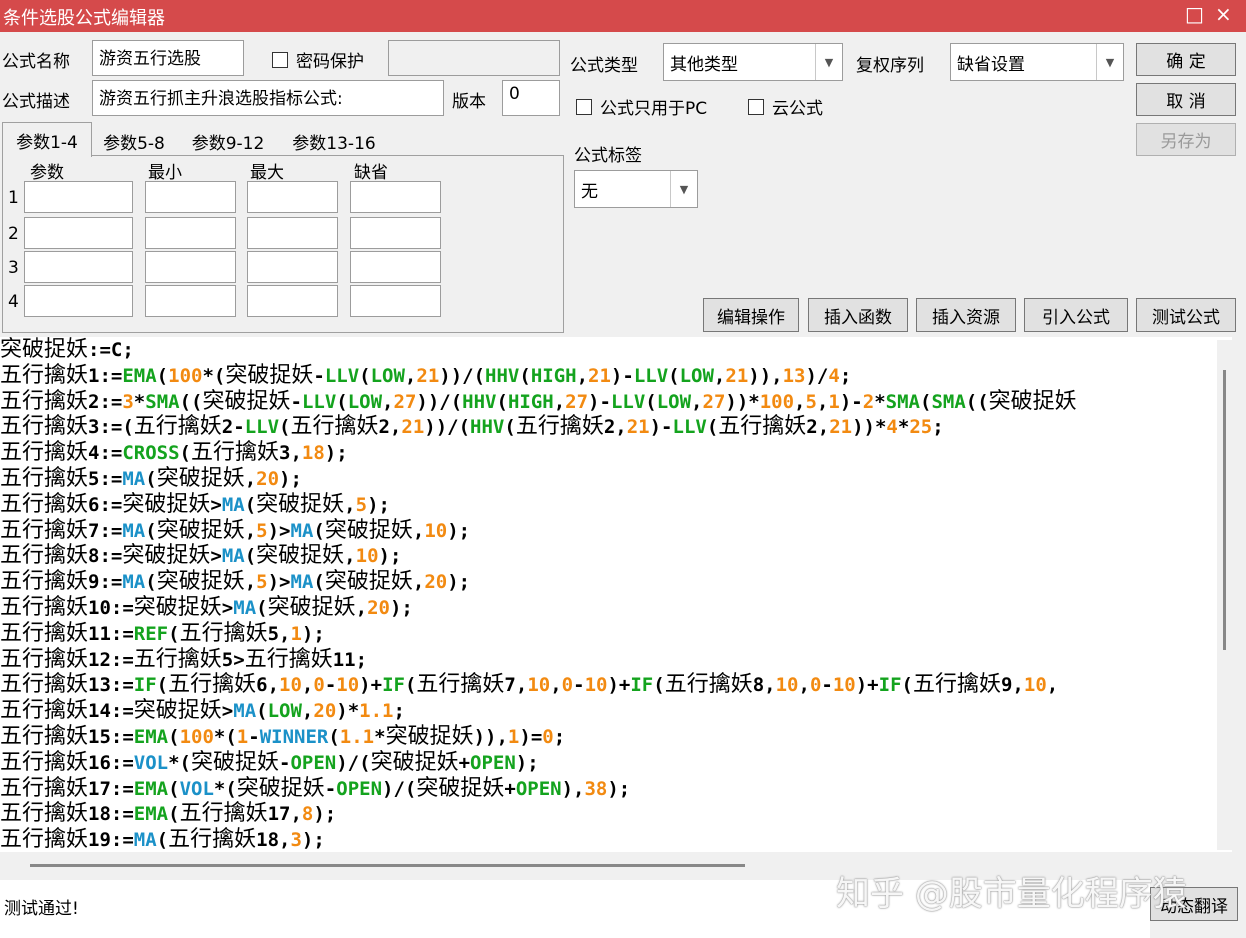 The width and height of the screenshot is (1246, 938). What do you see at coordinates (785, 106) in the screenshot?
I see `cloud-formula-checkbox: 云公式` at bounding box center [785, 106].